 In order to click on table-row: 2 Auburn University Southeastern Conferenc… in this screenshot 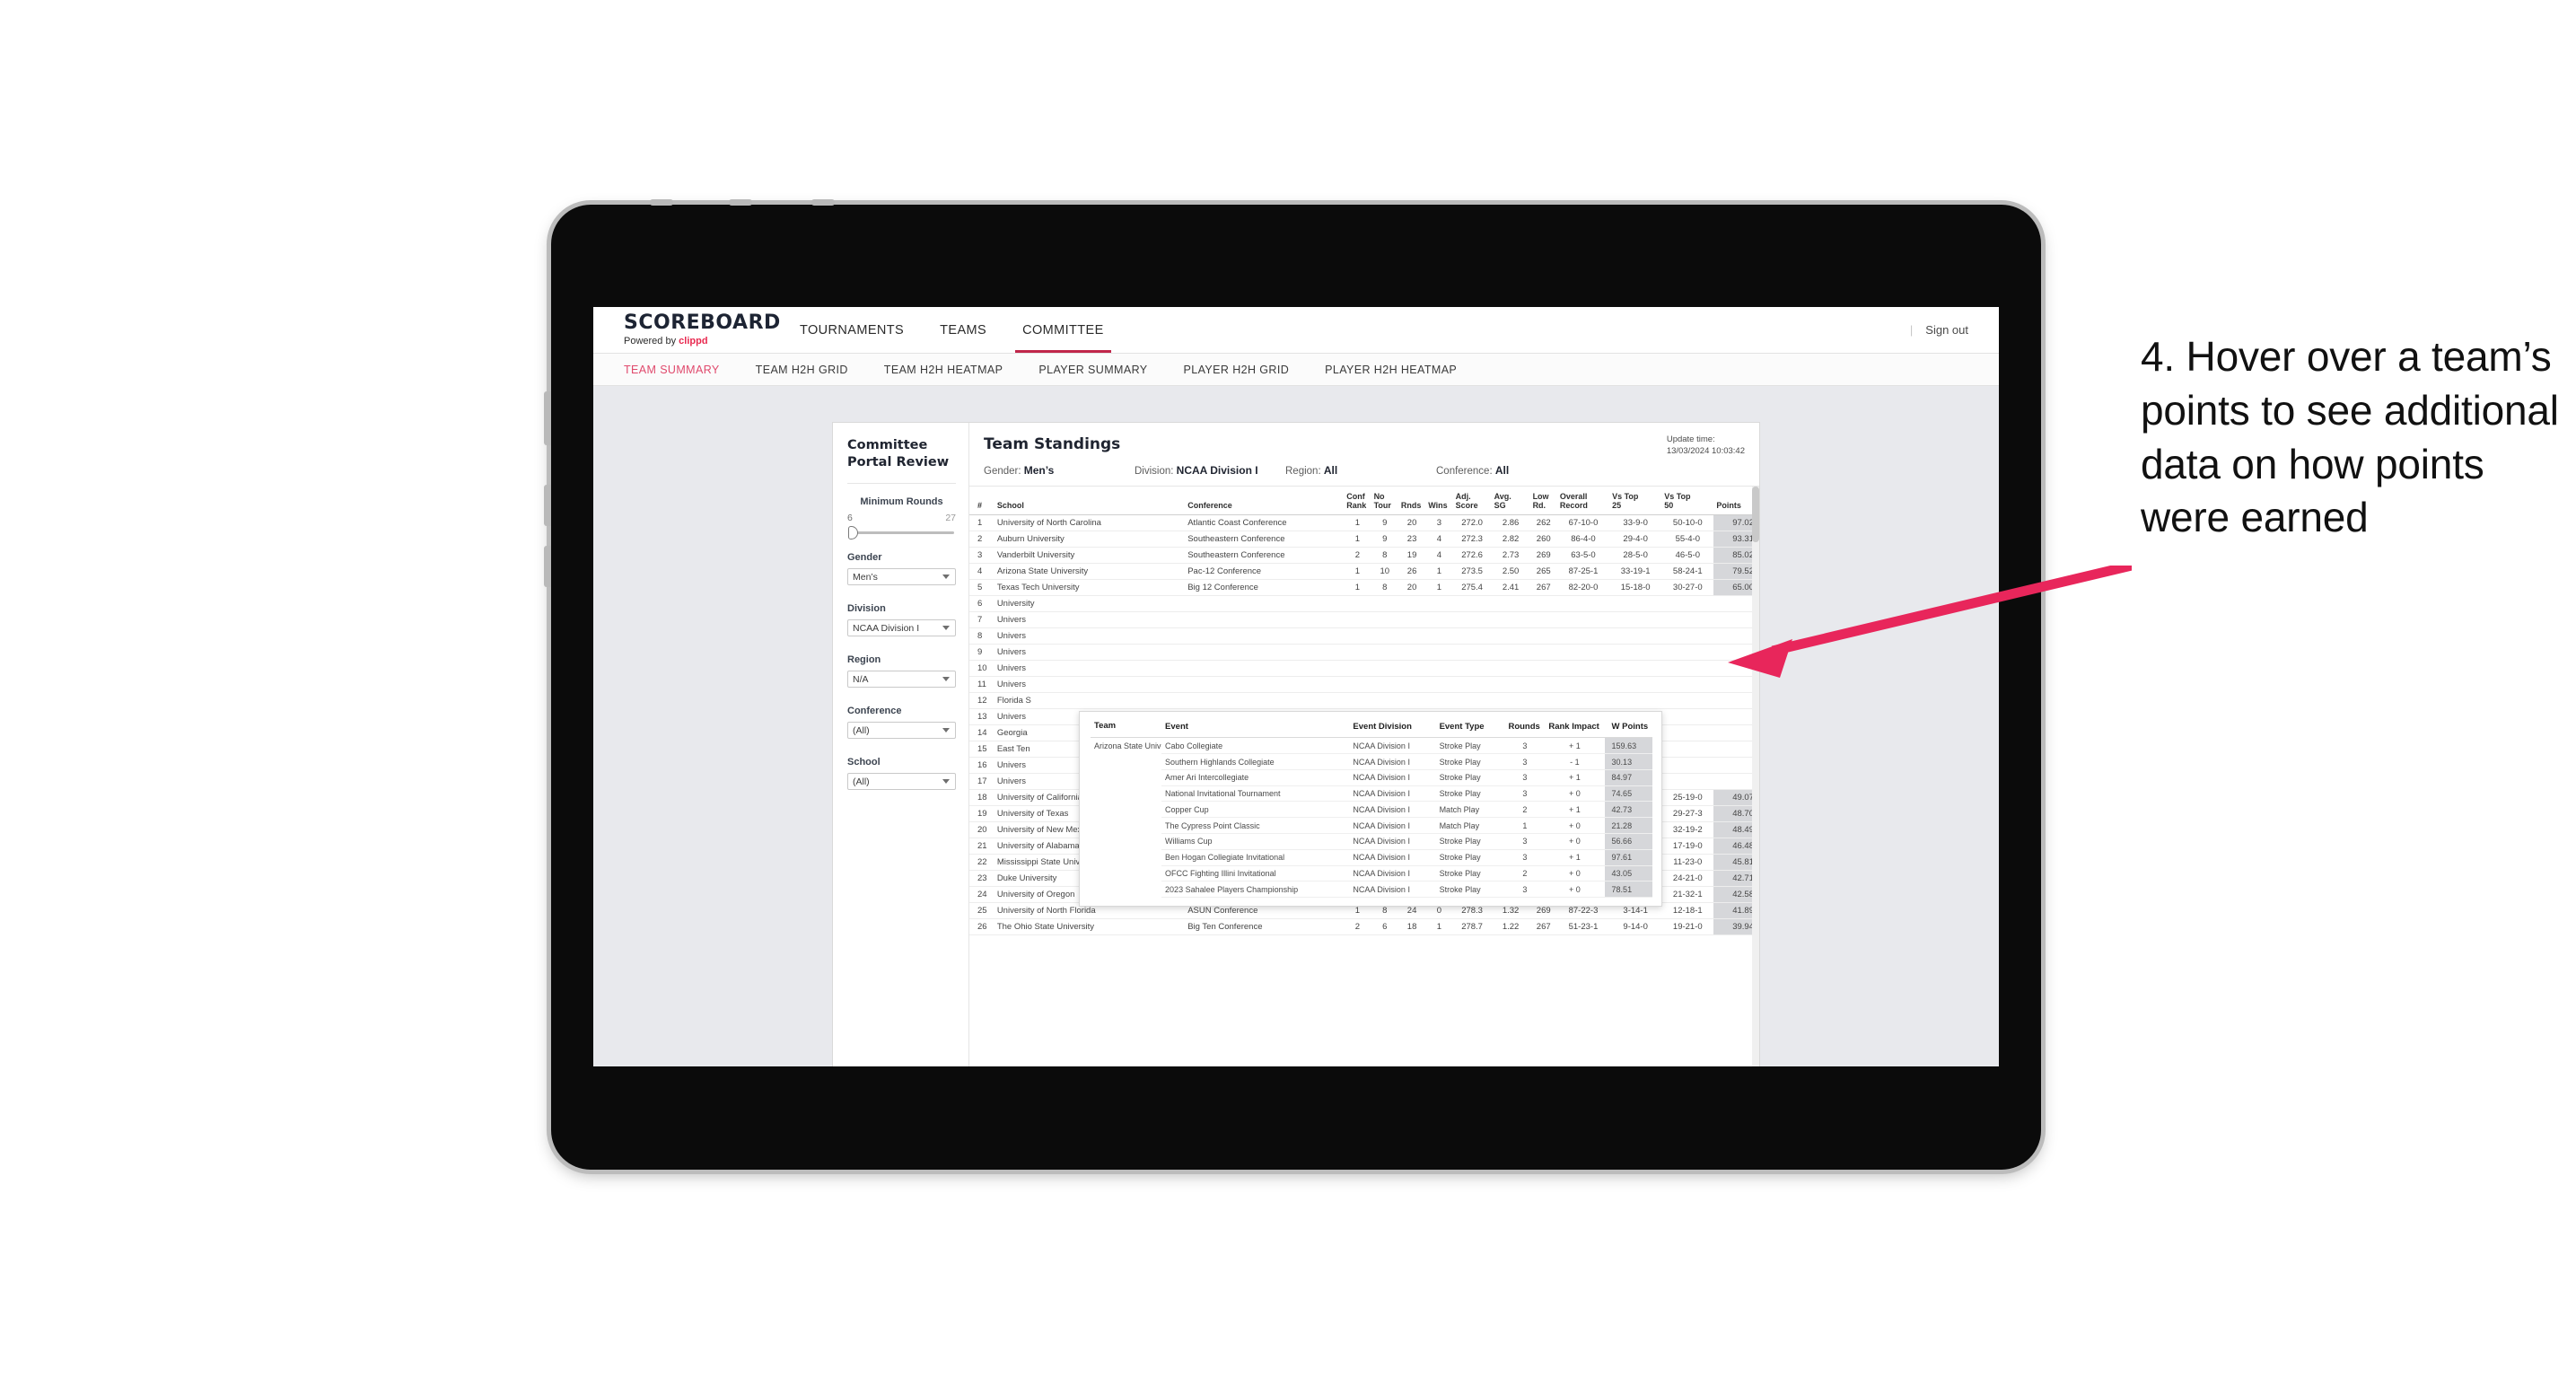, I will do `click(1364, 539)`.